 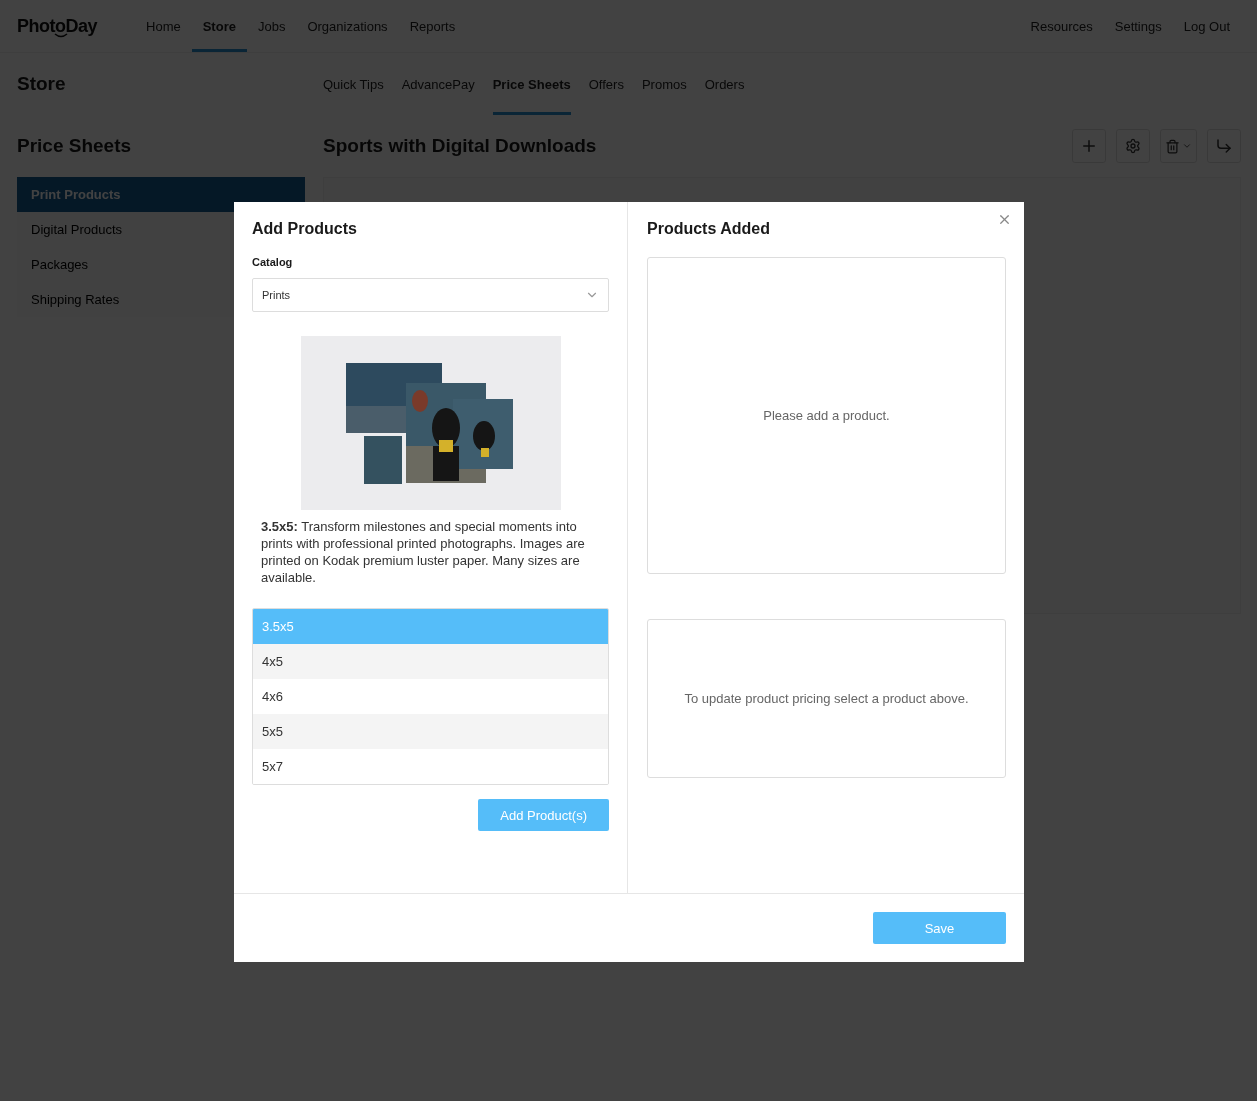 I want to click on close-icon, so click(x=1004, y=219).